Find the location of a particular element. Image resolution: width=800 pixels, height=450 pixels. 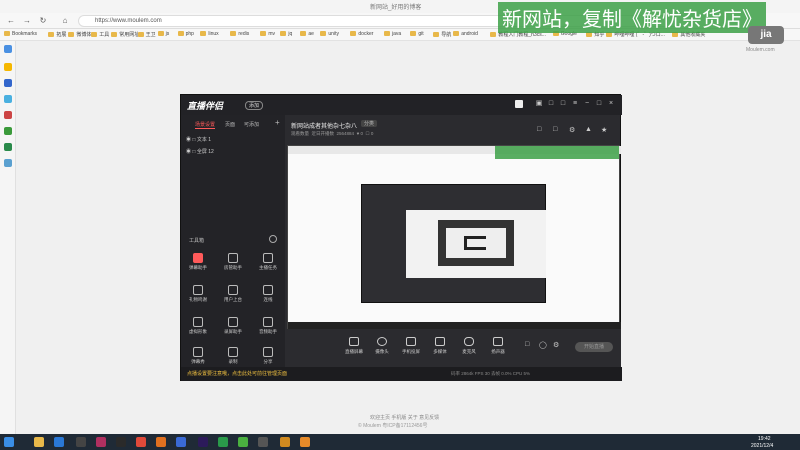

bookmark-item: js is located at coordinates (163, 34).